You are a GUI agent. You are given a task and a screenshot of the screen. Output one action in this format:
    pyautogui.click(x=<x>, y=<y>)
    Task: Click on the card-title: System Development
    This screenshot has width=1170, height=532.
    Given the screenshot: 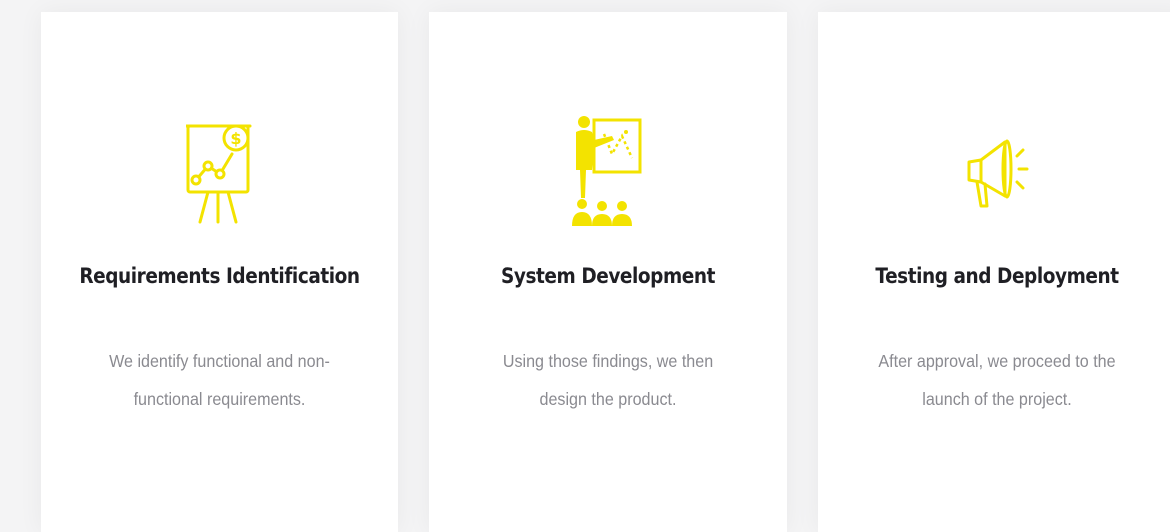 What is the action you would take?
    pyautogui.click(x=607, y=276)
    